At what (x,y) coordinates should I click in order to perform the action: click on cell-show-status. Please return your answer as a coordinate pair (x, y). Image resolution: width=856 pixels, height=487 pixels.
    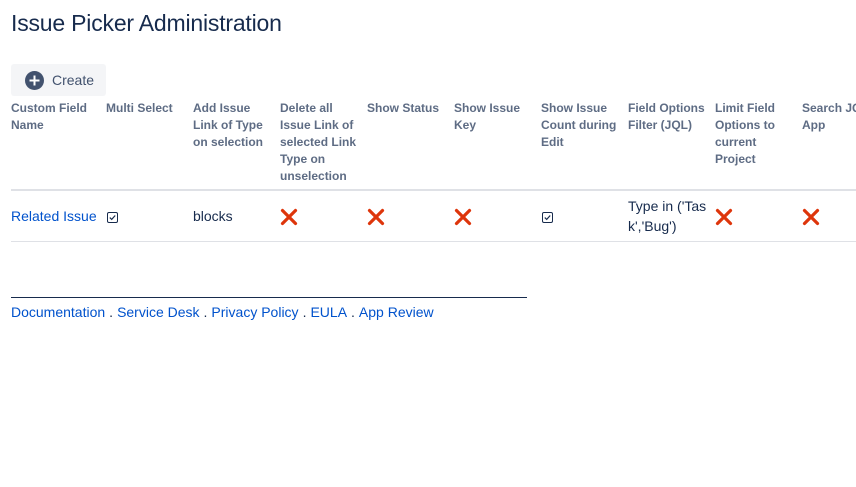
    Looking at the image, I should click on (410, 216).